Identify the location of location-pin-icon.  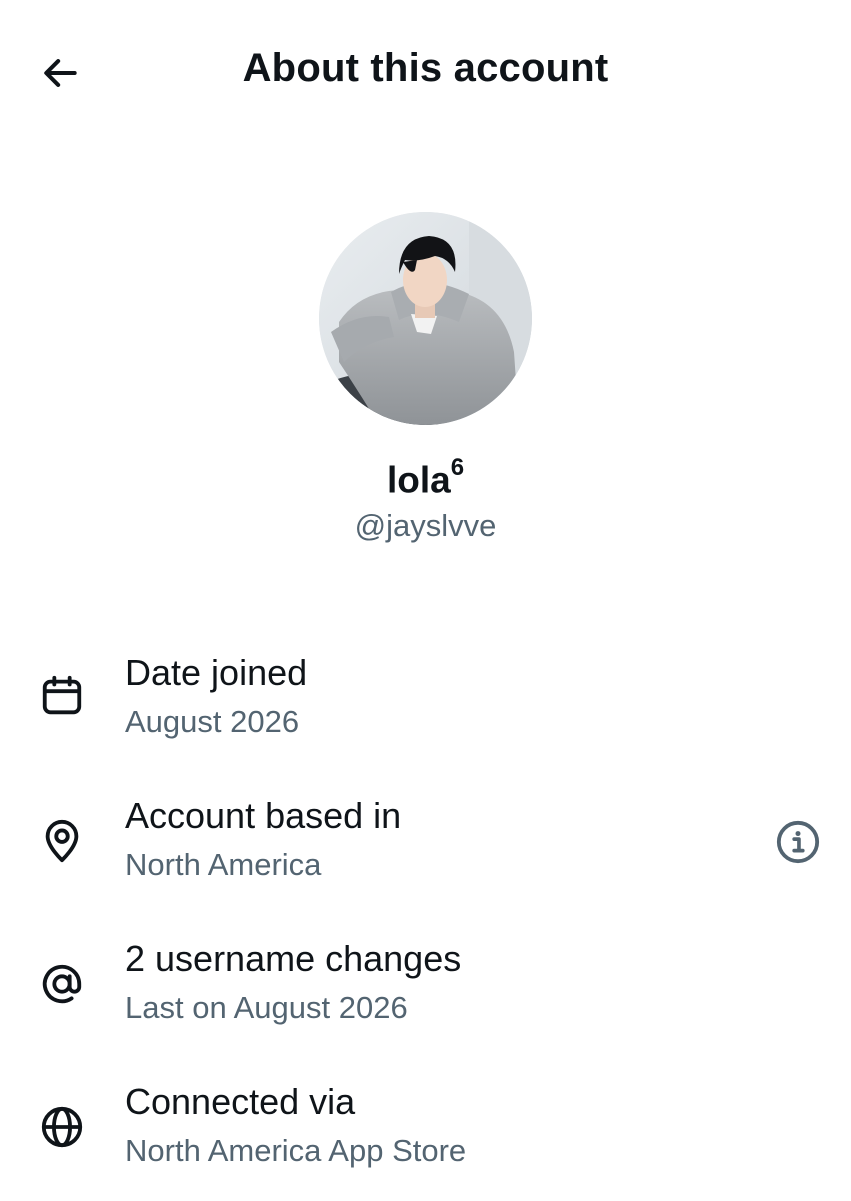
(62, 841).